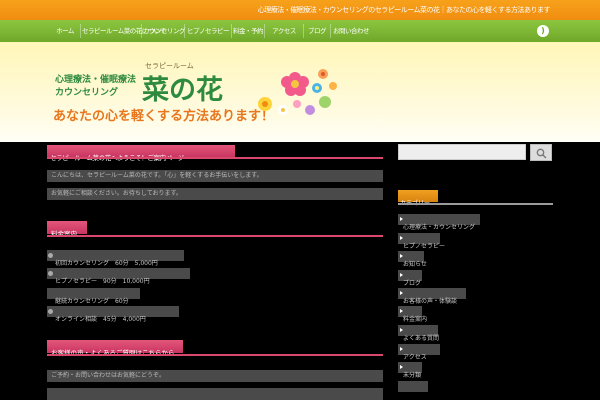 This screenshot has width=600, height=400. I want to click on nav-item-contact: お問い合わせ, so click(351, 31).